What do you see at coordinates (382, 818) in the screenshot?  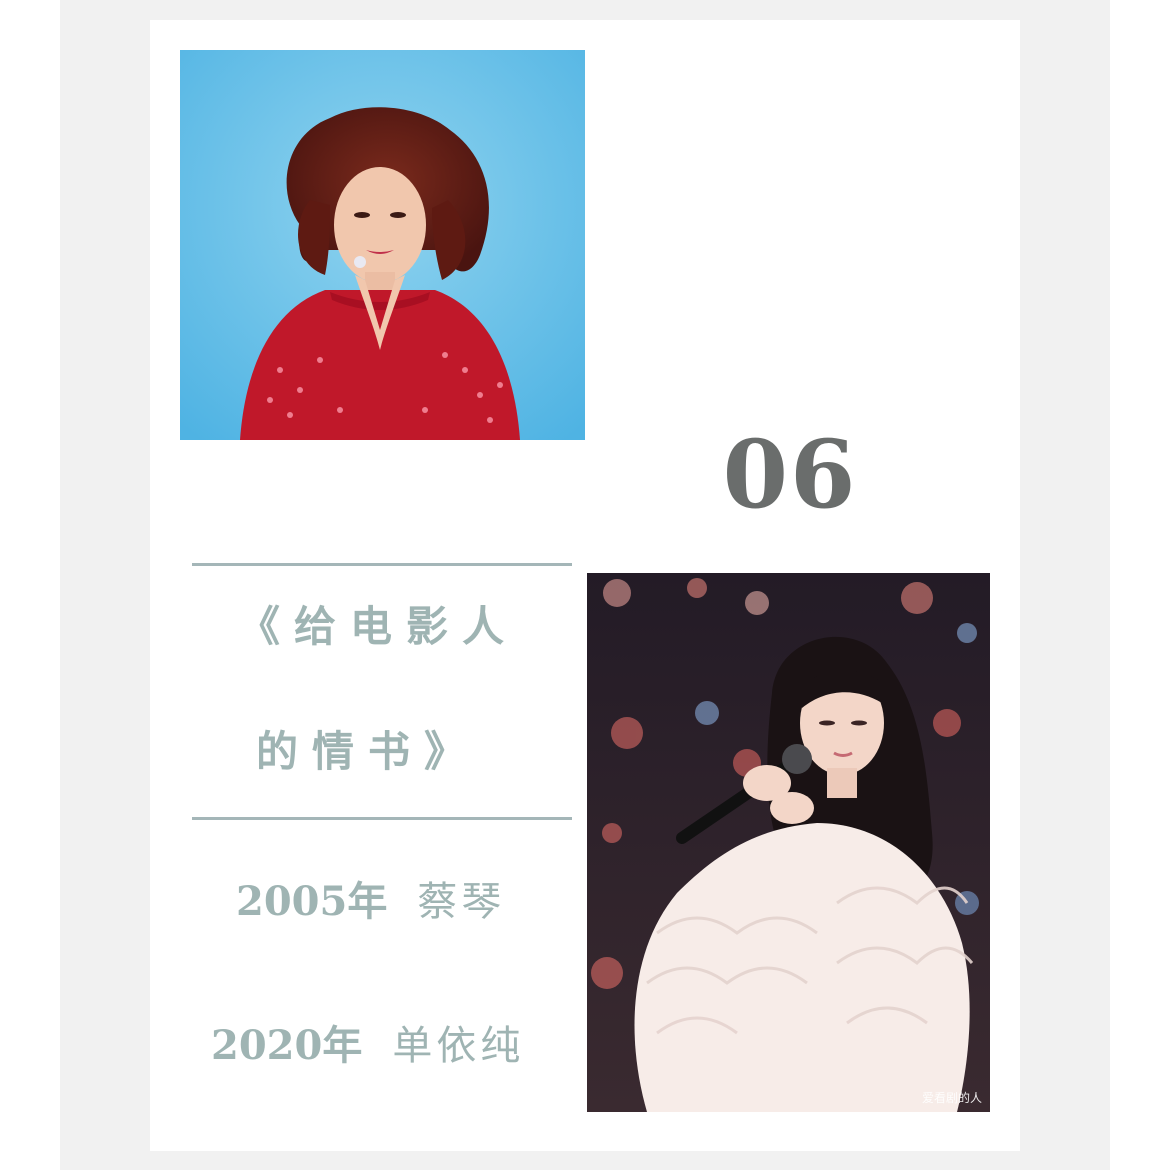 I see `divider-bottom` at bounding box center [382, 818].